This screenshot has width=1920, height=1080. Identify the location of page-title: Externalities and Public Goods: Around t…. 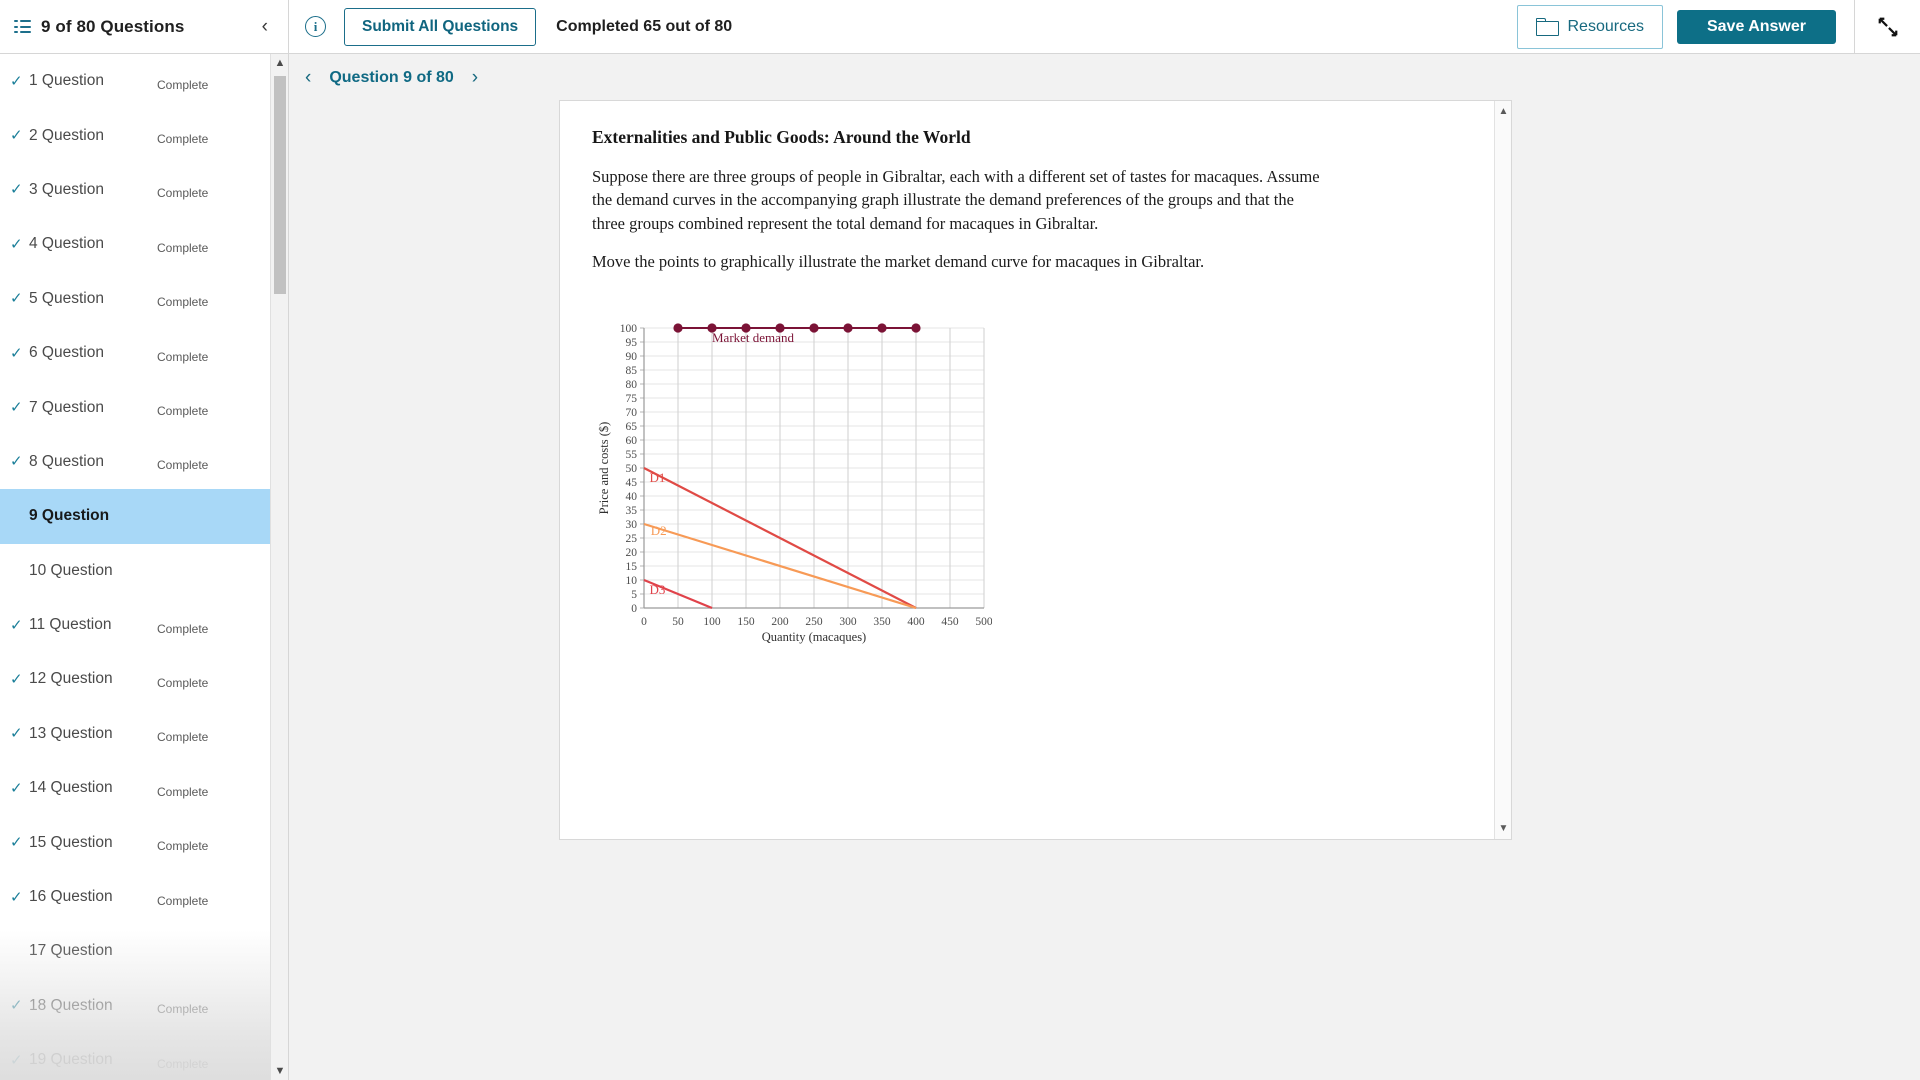
(781, 137).